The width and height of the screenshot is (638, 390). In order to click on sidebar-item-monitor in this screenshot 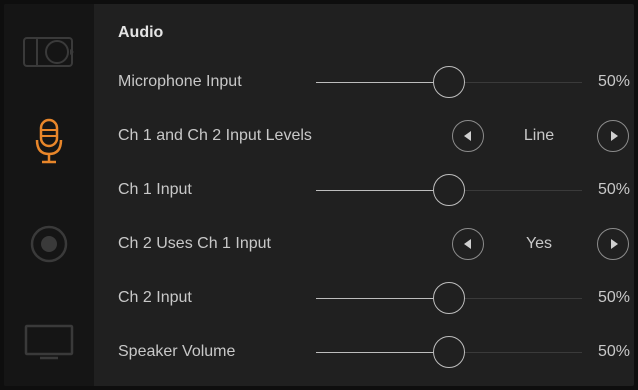, I will do `click(49, 344)`.